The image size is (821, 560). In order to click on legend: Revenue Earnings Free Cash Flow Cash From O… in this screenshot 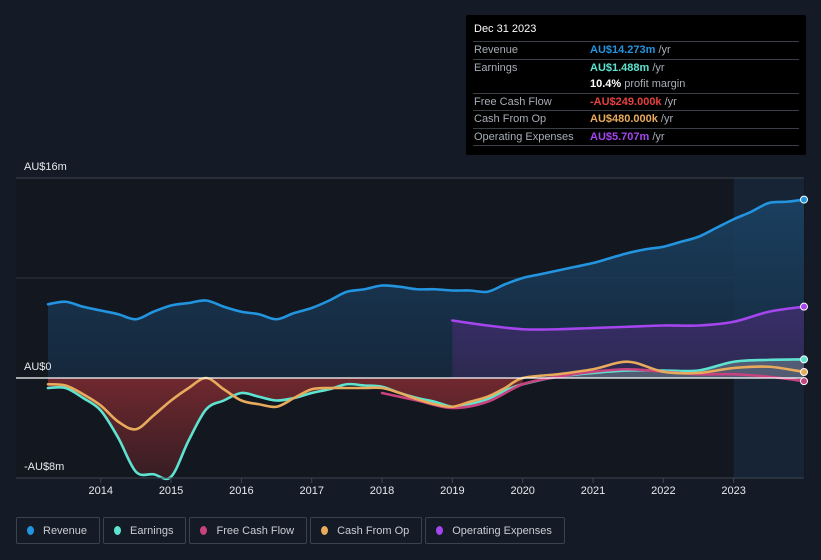, I will do `click(290, 530)`.